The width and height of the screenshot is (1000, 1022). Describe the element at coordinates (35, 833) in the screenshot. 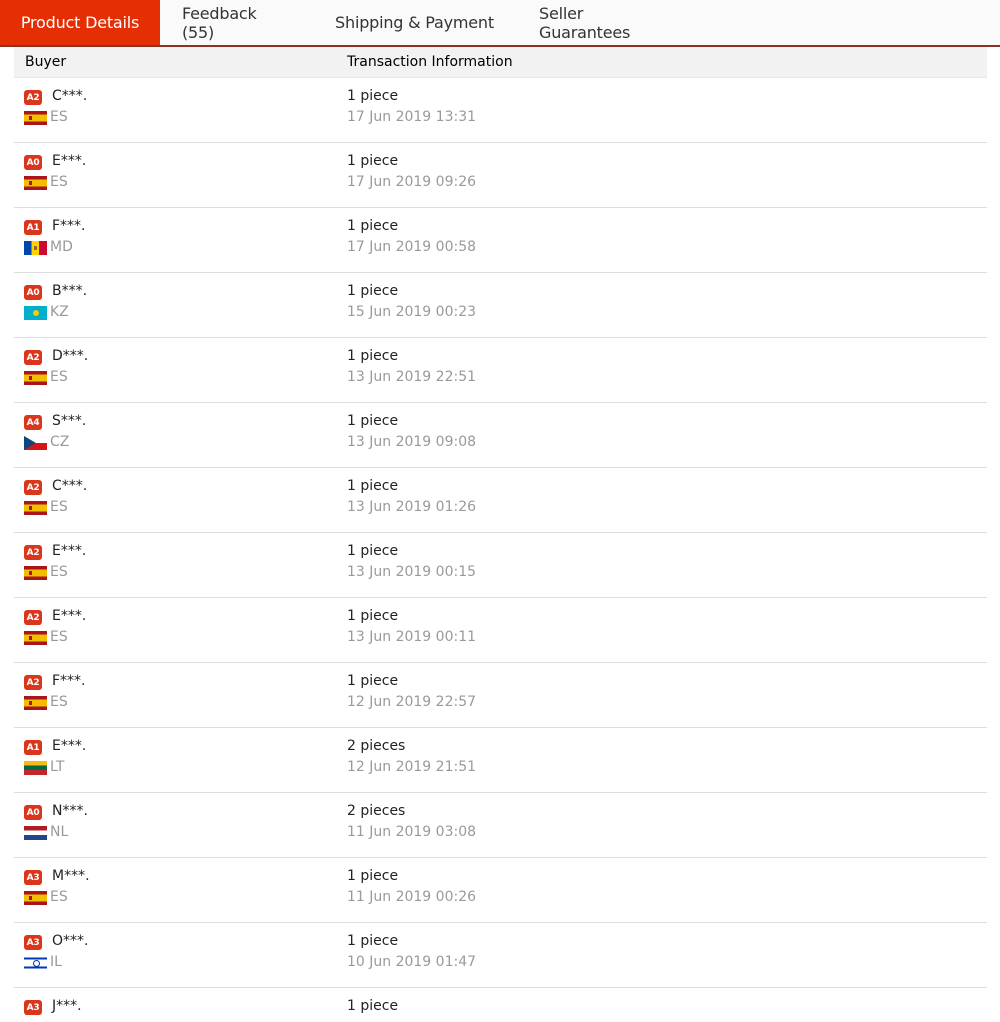

I see `flag-nl-icon` at that location.